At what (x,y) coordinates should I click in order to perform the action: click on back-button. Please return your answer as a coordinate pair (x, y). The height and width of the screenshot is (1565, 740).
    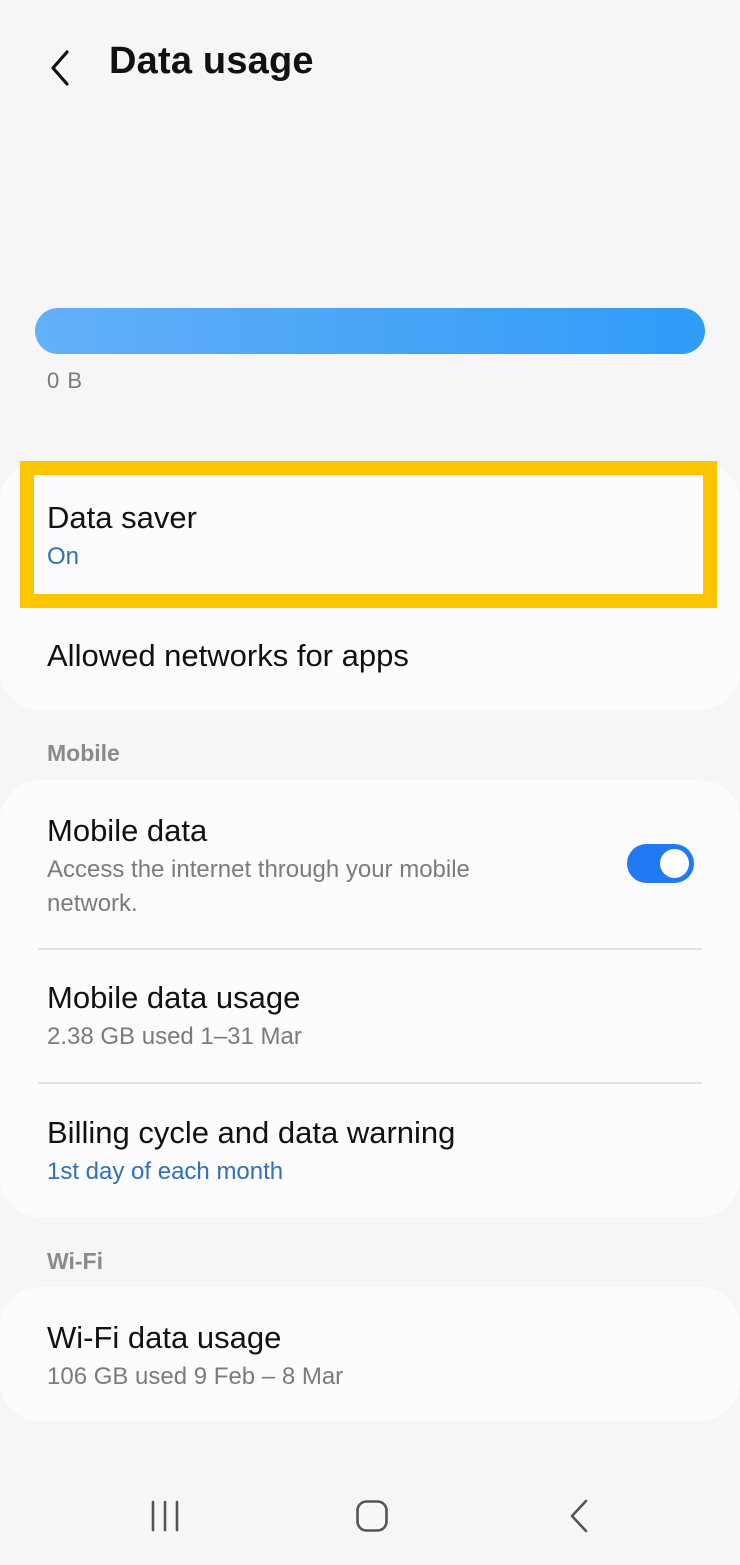
    Looking at the image, I should click on (60, 68).